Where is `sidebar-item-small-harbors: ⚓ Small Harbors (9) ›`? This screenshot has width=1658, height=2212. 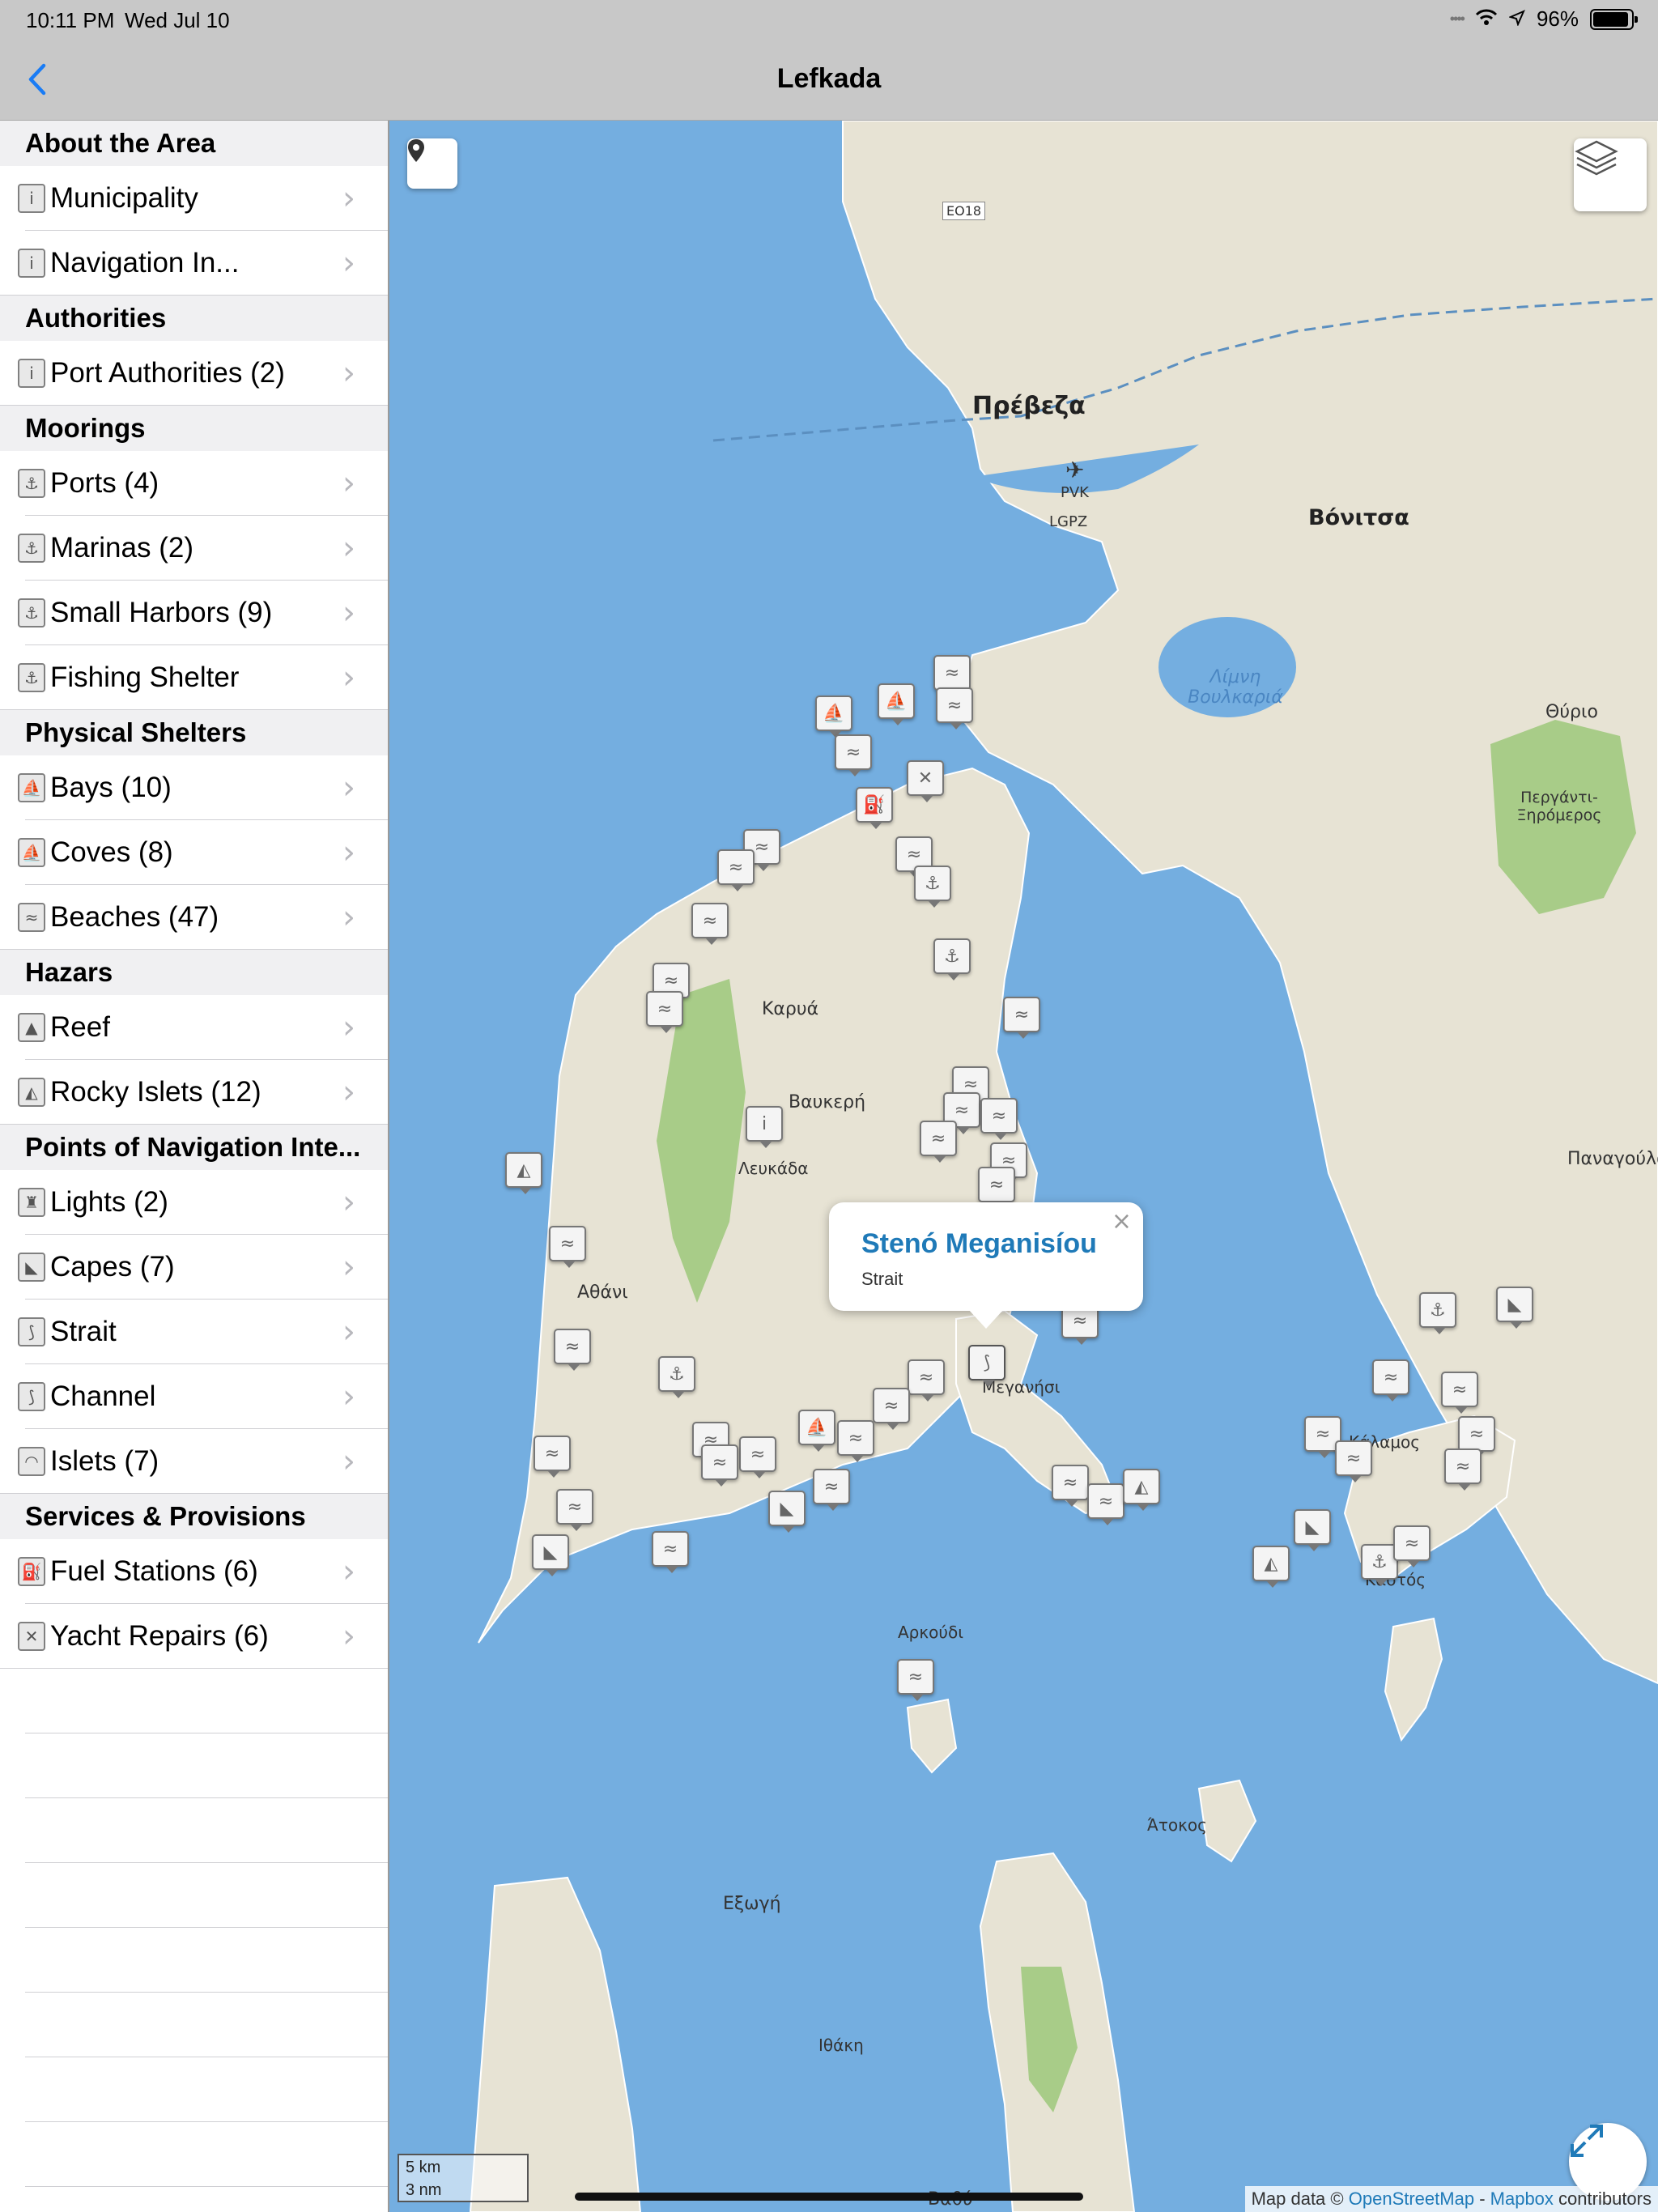
sidebar-item-small-harbors: ⚓ Small Harbors (9) › is located at coordinates (194, 613).